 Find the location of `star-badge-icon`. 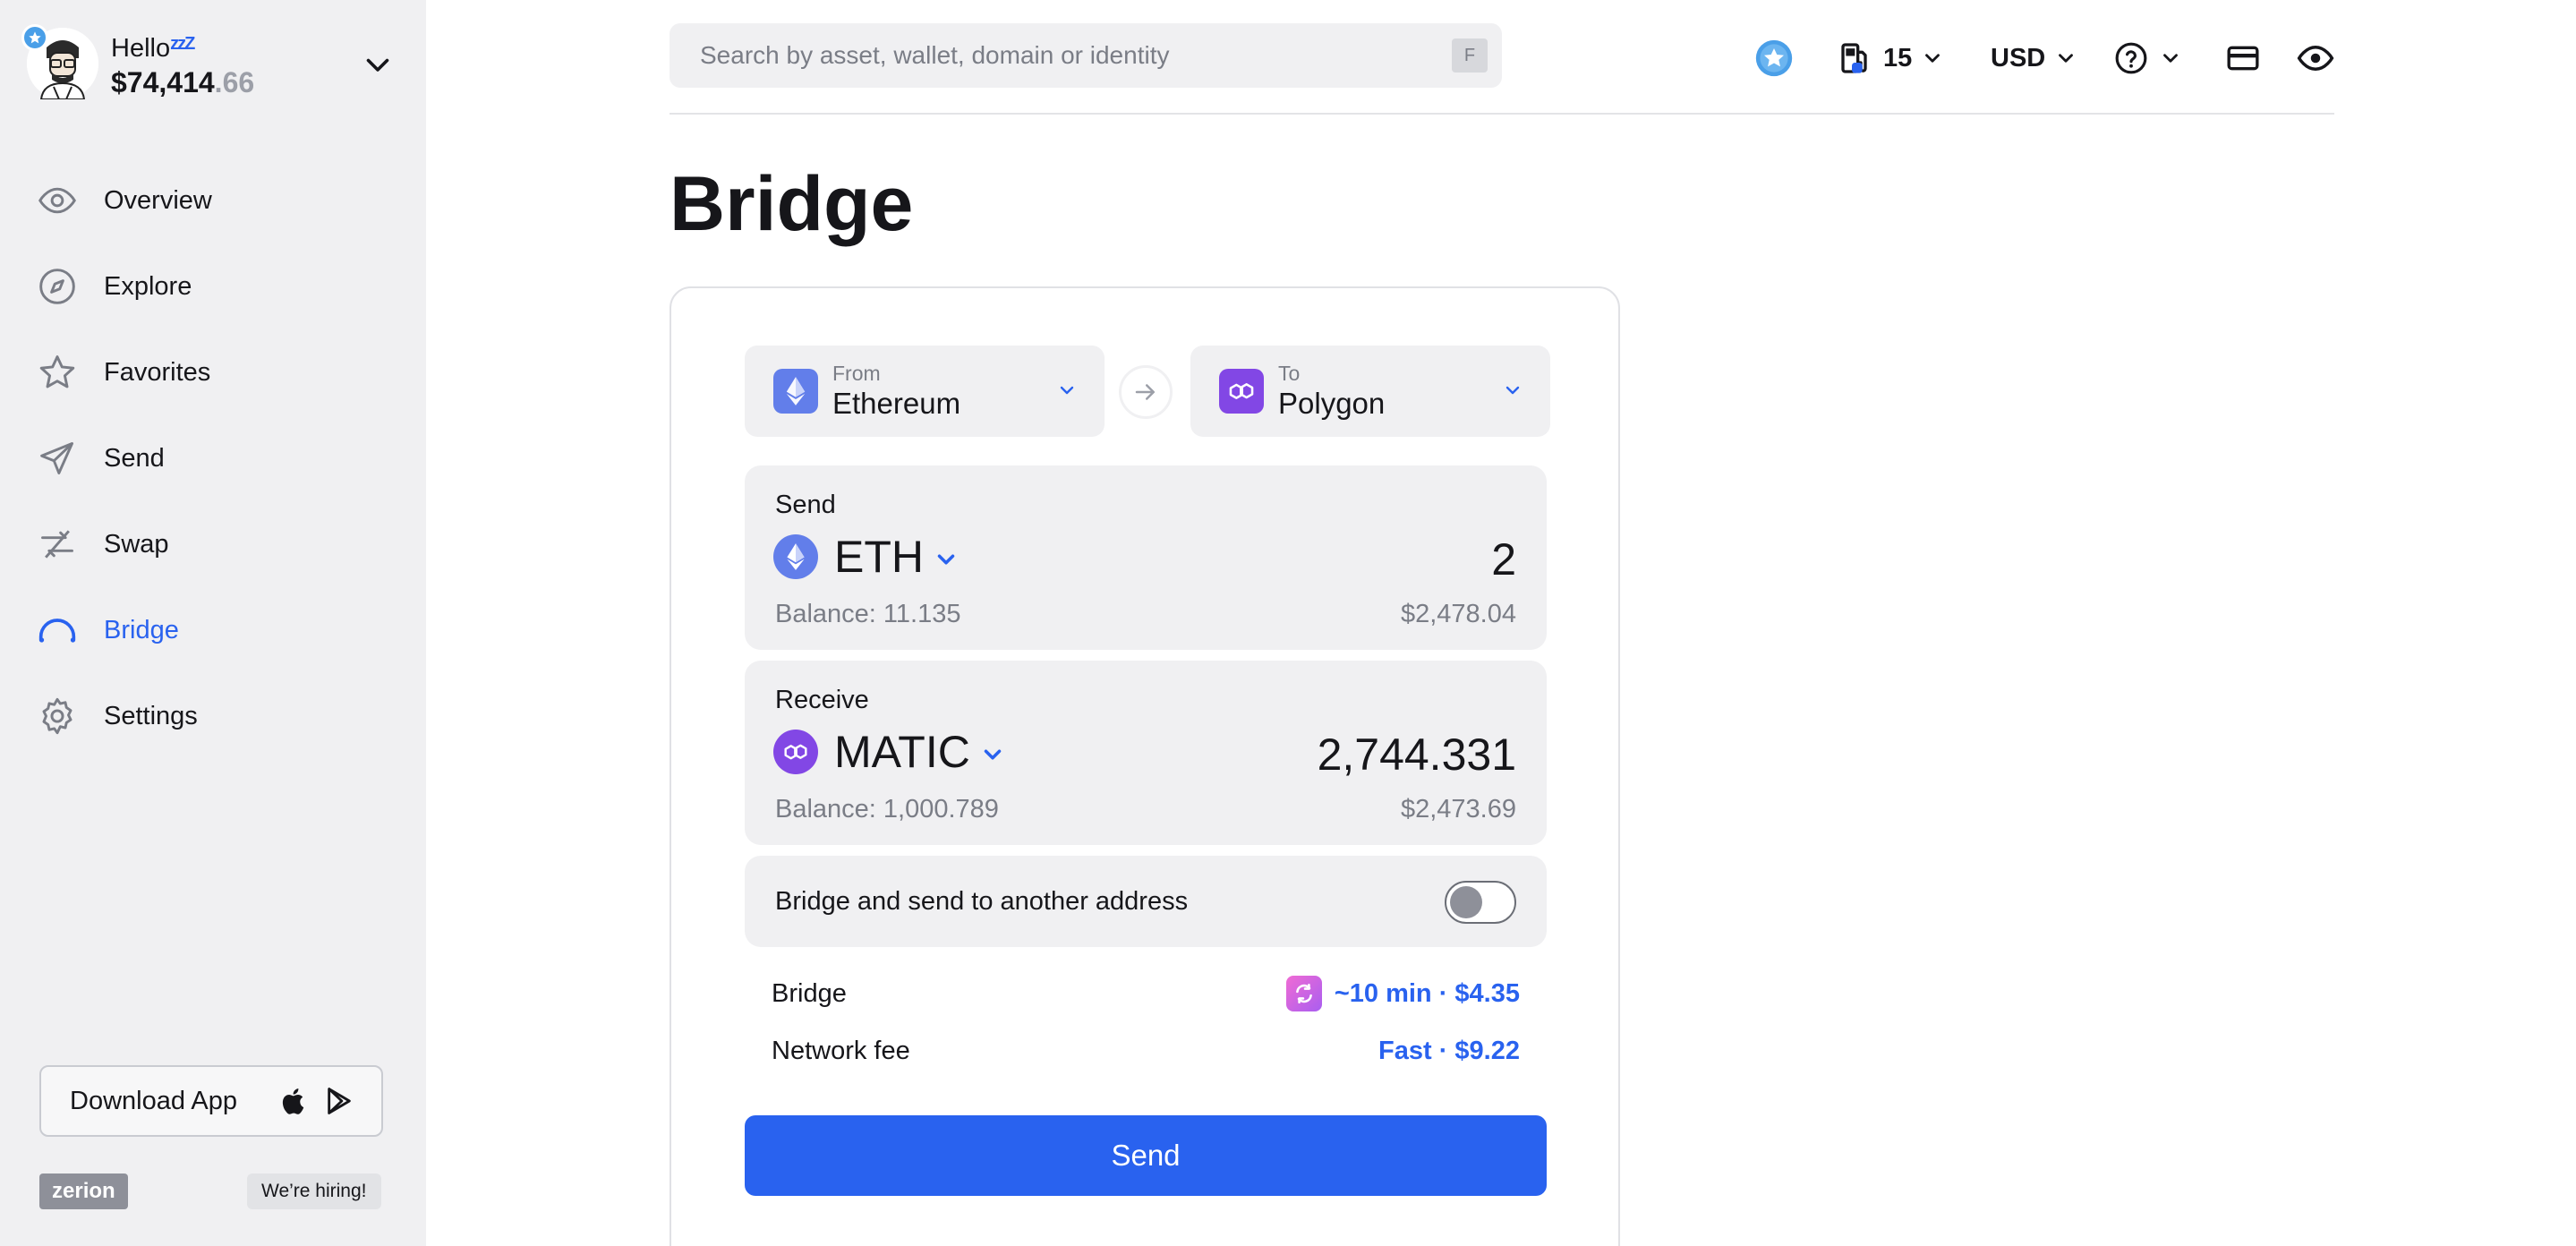

star-badge-icon is located at coordinates (34, 37).